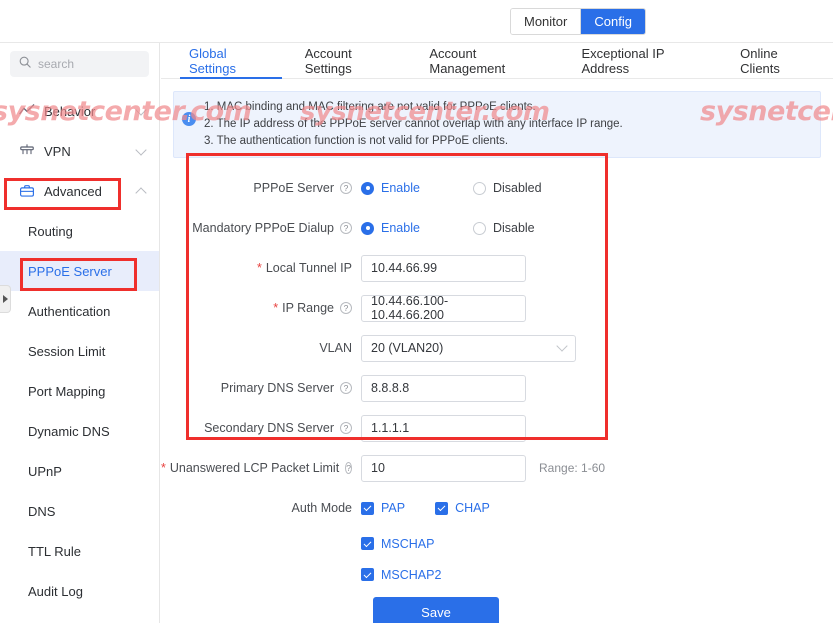  Describe the element at coordinates (261, 348) in the screenshot. I see `vlan-label: VLAN` at that location.